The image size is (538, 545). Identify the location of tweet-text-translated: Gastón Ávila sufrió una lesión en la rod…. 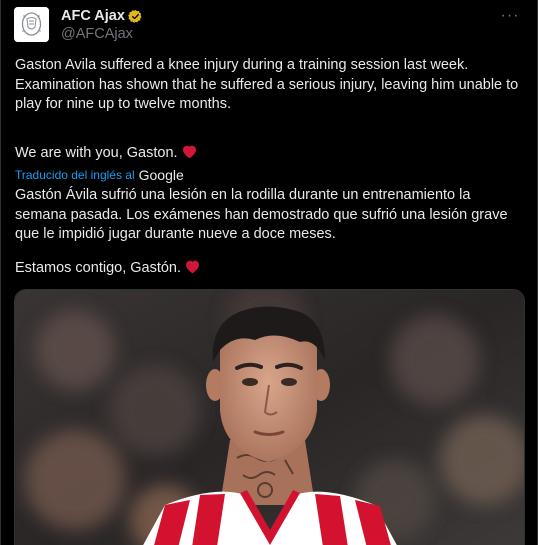
(263, 214).